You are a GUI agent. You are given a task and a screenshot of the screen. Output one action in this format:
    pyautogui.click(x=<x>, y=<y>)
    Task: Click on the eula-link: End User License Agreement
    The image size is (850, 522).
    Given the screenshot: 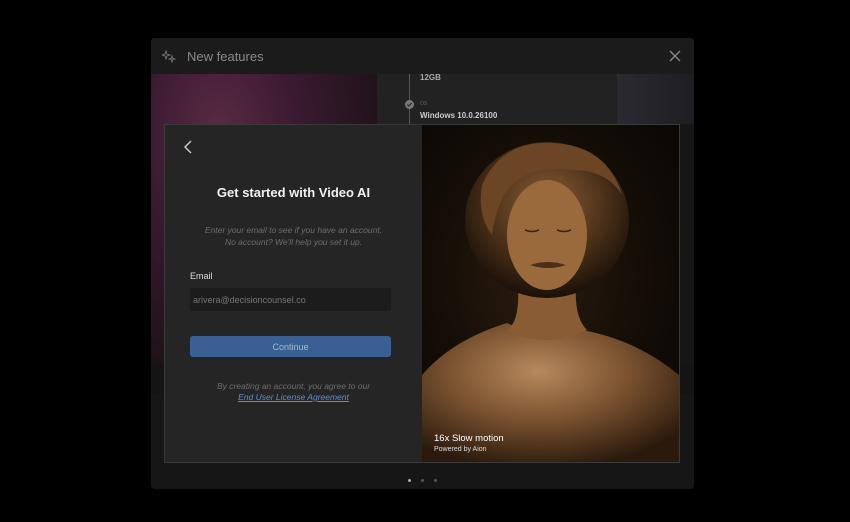 What is the action you would take?
    pyautogui.click(x=293, y=397)
    